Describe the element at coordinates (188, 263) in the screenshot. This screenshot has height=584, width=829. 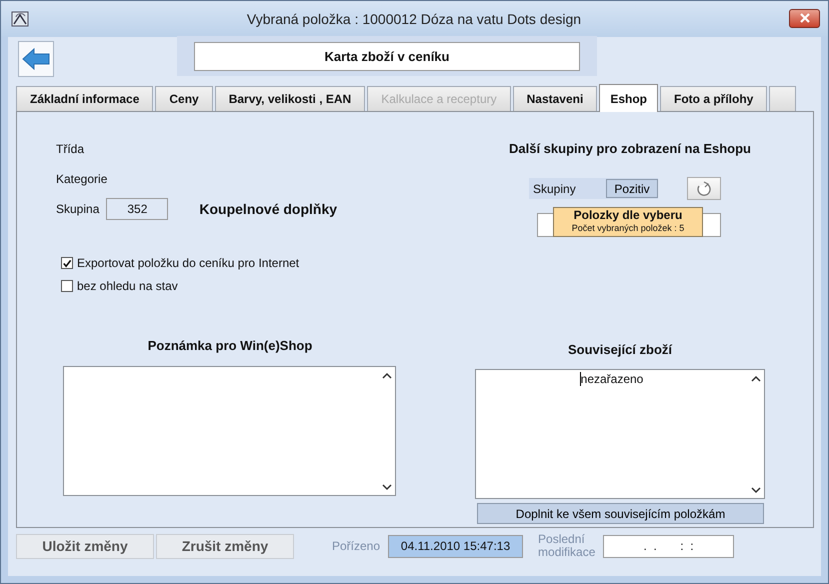
I see `checkbox-label: Exportovat položku do ceníku pro Internet` at that location.